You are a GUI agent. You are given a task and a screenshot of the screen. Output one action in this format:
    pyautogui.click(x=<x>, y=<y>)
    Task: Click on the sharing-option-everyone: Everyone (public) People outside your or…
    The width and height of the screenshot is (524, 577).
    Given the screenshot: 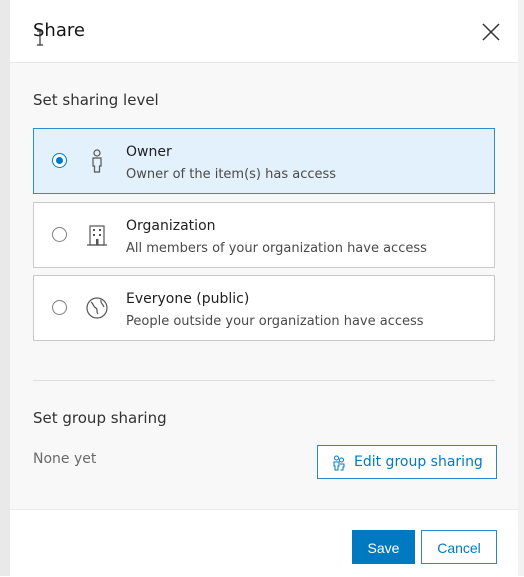 What is the action you would take?
    pyautogui.click(x=264, y=308)
    